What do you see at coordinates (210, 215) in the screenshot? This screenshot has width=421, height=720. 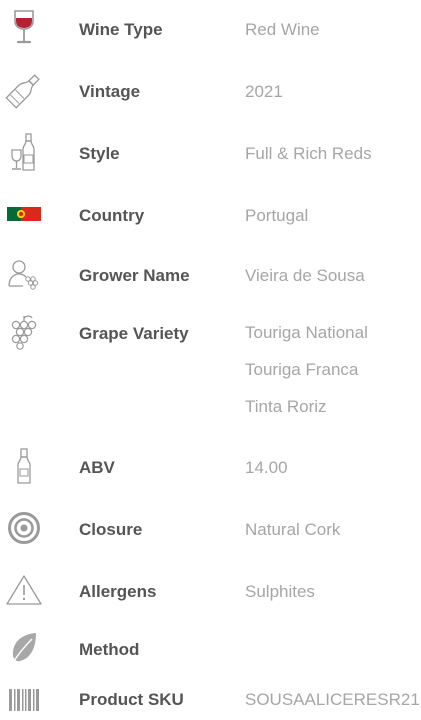 I see `spec-row-country: Country Portugal` at bounding box center [210, 215].